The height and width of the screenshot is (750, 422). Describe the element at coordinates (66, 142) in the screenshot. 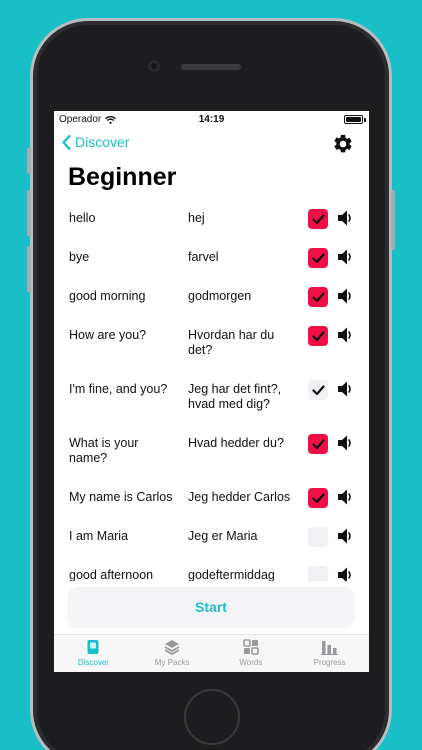

I see `chevron-left-icon` at that location.